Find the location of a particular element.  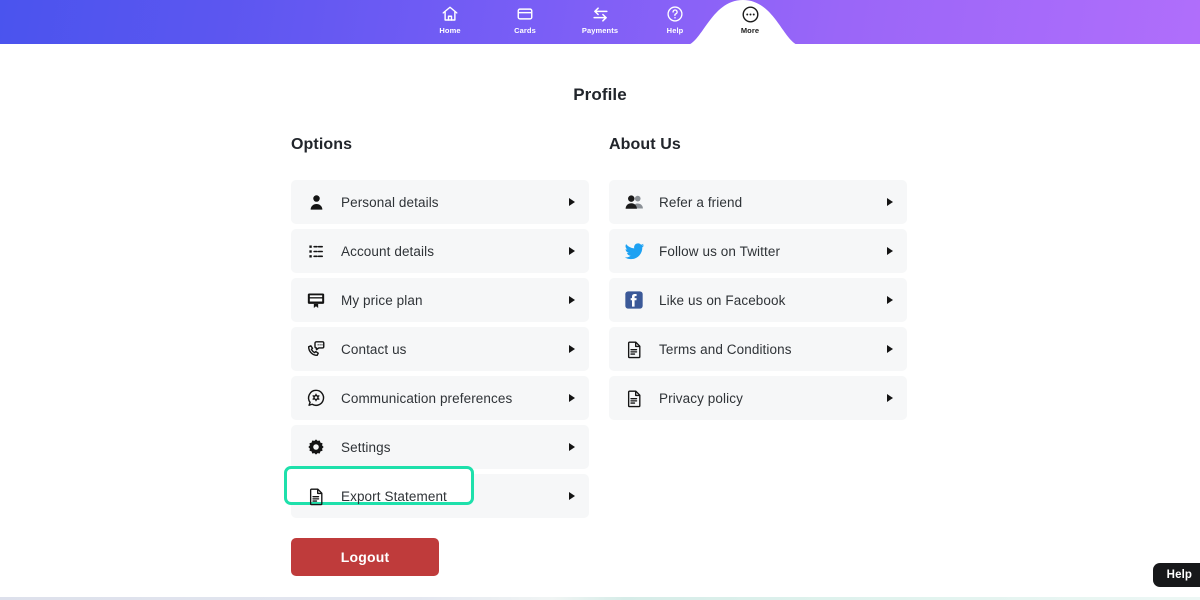

nav-label-help: Help is located at coordinates (675, 30).